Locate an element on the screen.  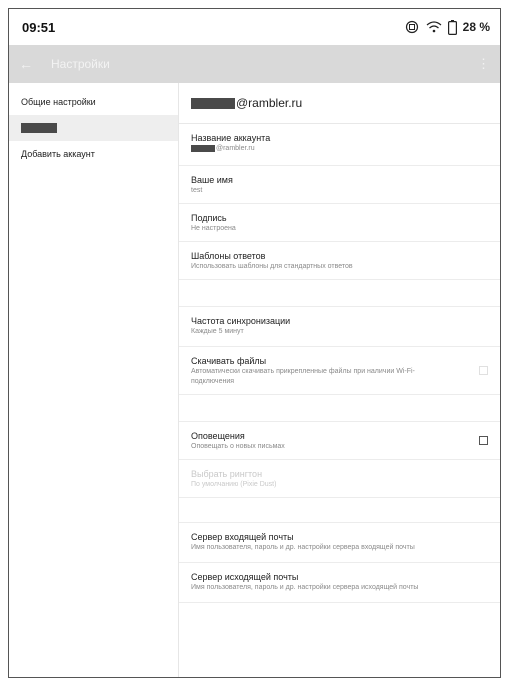
sidebar-item-general: Общие настройки is located at coordinates (93, 102).